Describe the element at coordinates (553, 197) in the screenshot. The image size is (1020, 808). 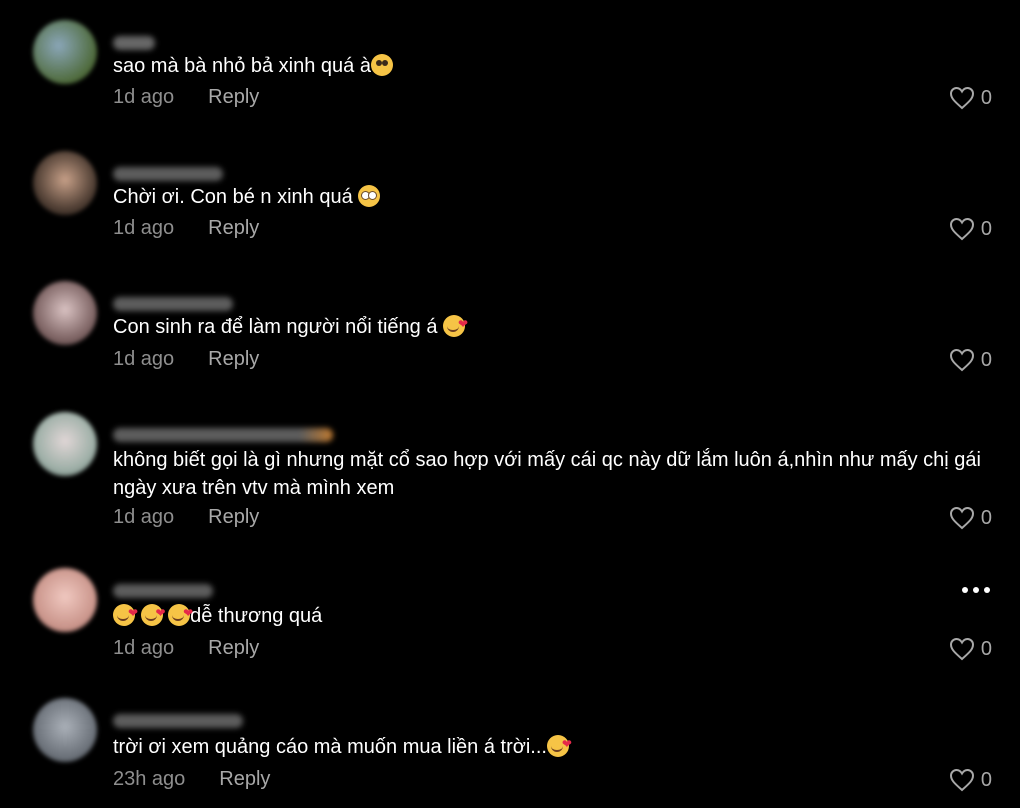
I see `comment-text: Chời ơi. Con bé n xinh quá` at that location.